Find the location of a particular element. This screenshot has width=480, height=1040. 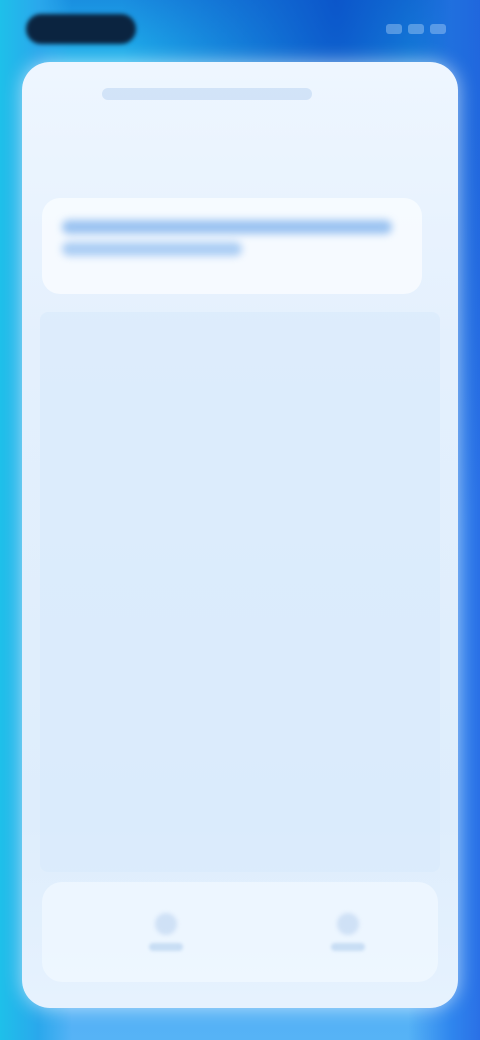

battery-icon is located at coordinates (438, 29).